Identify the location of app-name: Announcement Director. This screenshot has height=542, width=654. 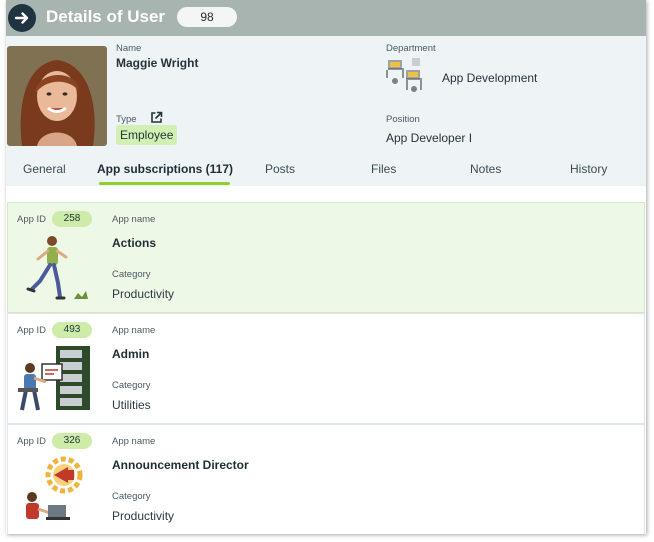
(180, 465).